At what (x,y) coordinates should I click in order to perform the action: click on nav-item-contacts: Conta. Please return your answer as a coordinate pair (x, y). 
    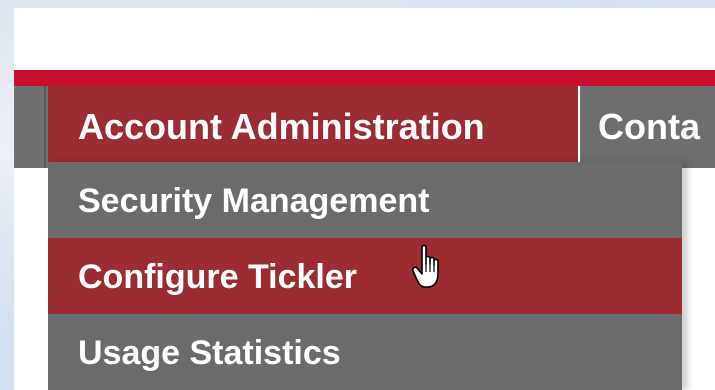
    Looking at the image, I should click on (648, 127).